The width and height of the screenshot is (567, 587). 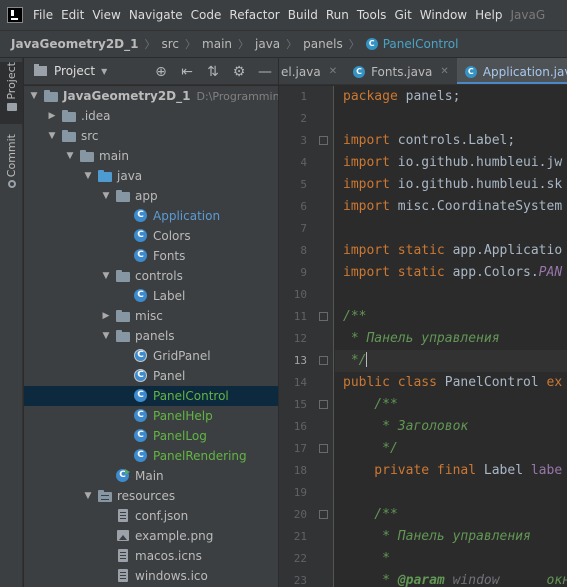 What do you see at coordinates (312, 71) in the screenshot?
I see `tab-label-java: el.java ✕` at bounding box center [312, 71].